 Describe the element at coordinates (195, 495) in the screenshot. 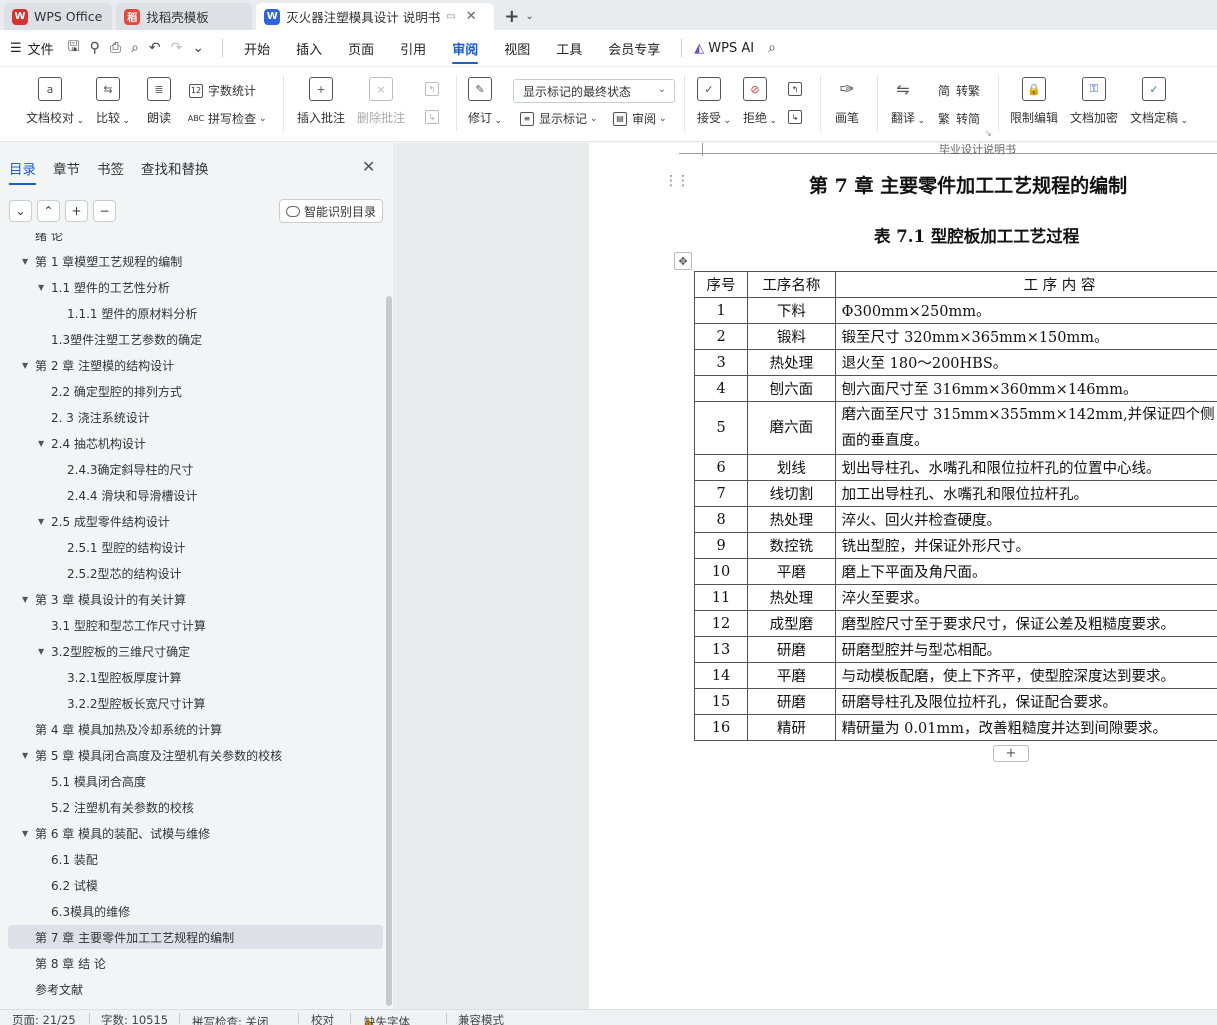

I see `toc-item: 2.4.4 滑块和导滑槽设计` at that location.